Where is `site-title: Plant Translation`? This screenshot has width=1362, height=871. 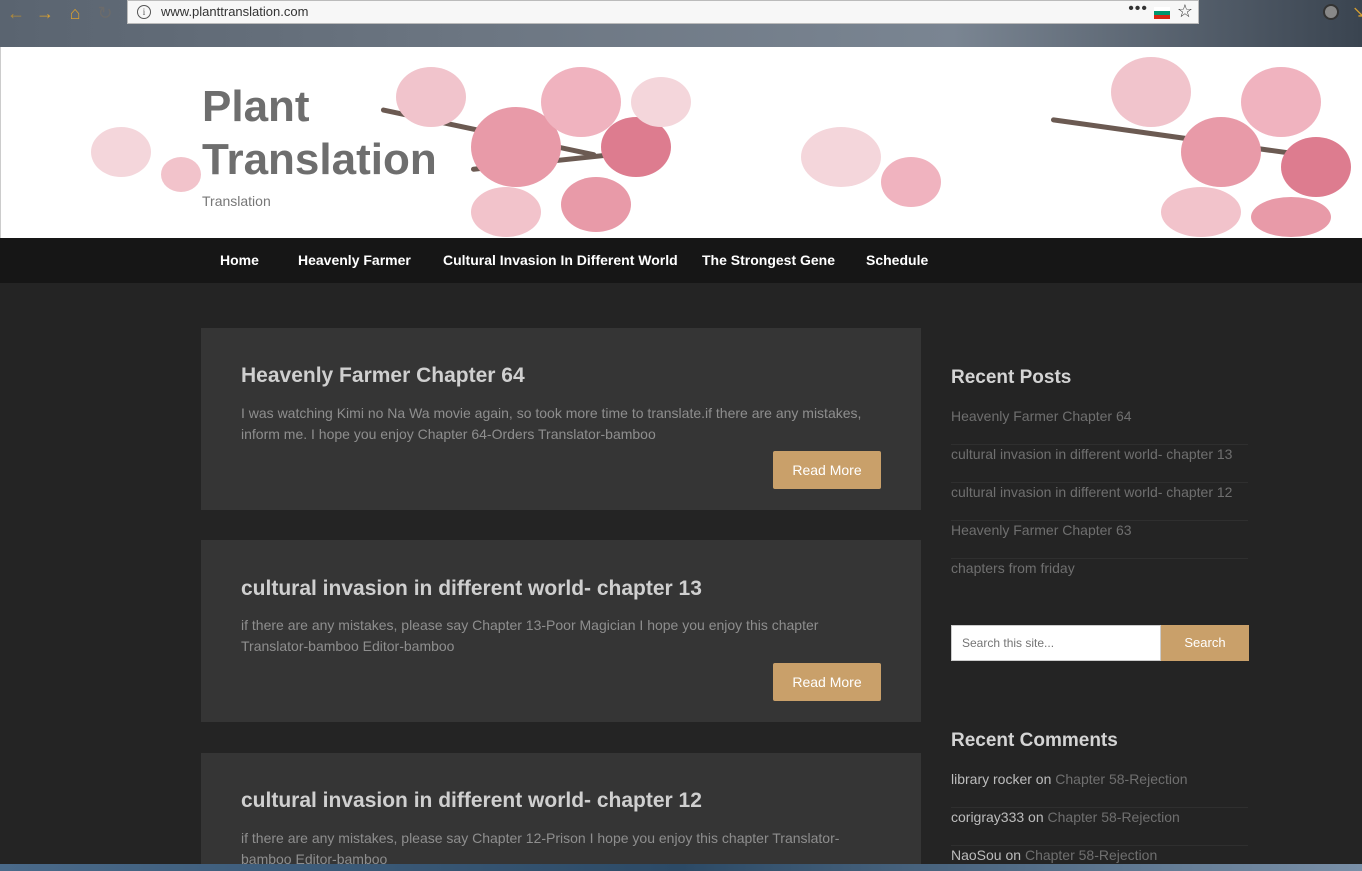
site-title: Plant Translation is located at coordinates (319, 133).